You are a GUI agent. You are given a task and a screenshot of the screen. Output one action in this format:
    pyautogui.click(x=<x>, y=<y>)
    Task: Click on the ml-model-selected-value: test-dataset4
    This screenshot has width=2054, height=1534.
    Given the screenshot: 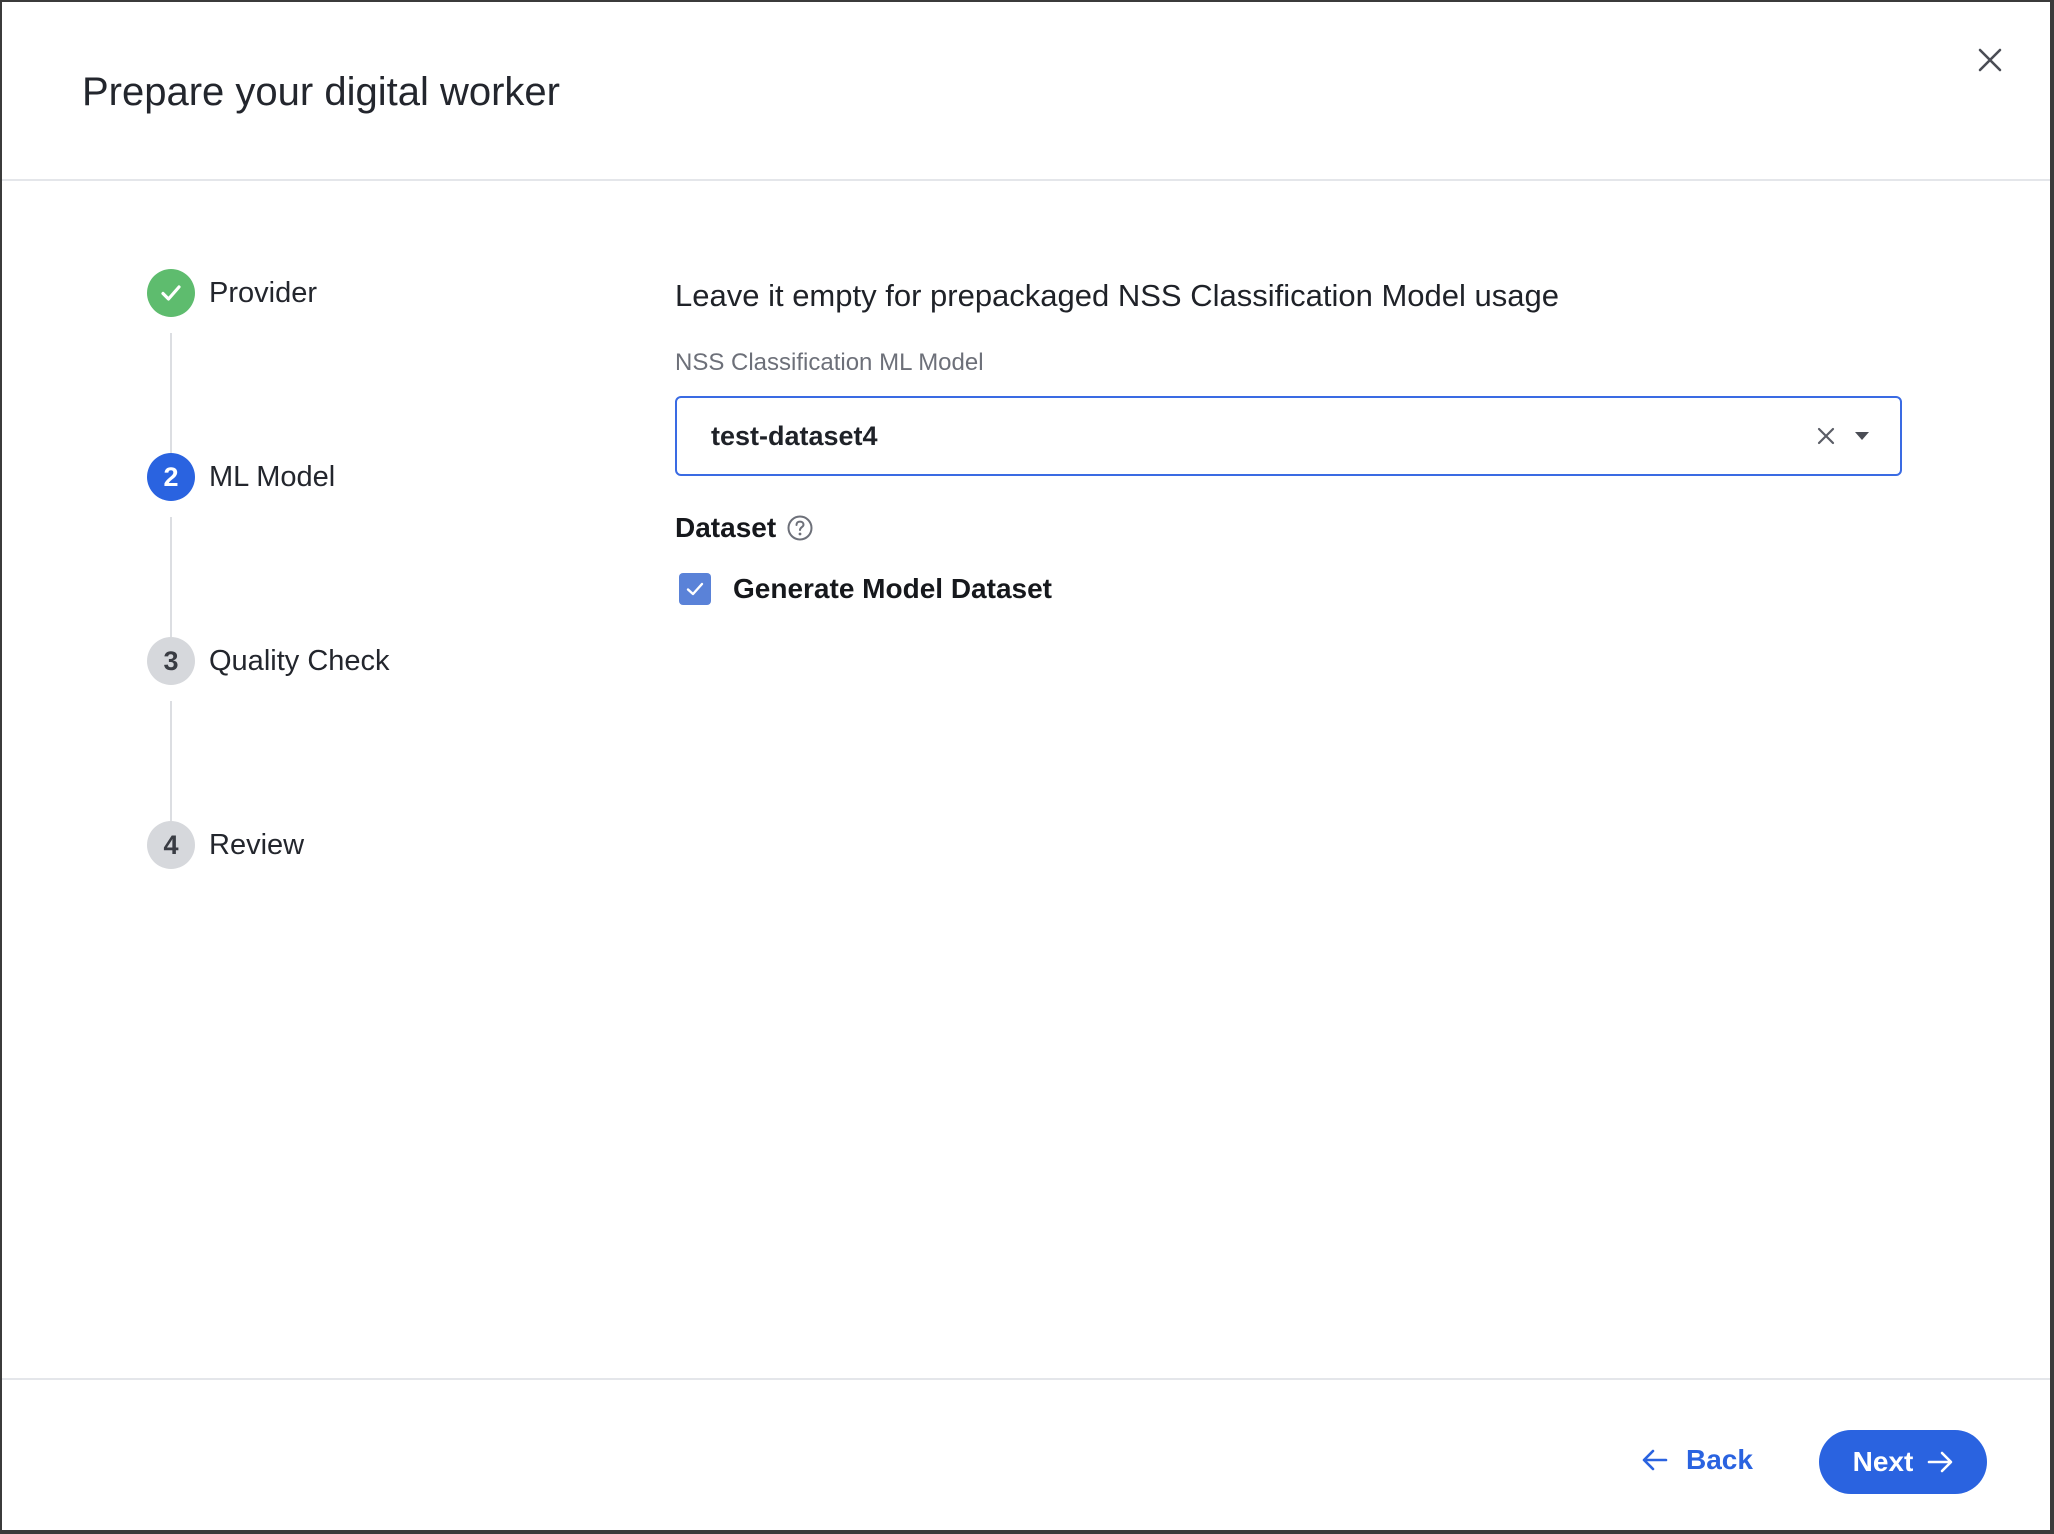 What is the action you would take?
    pyautogui.click(x=794, y=435)
    